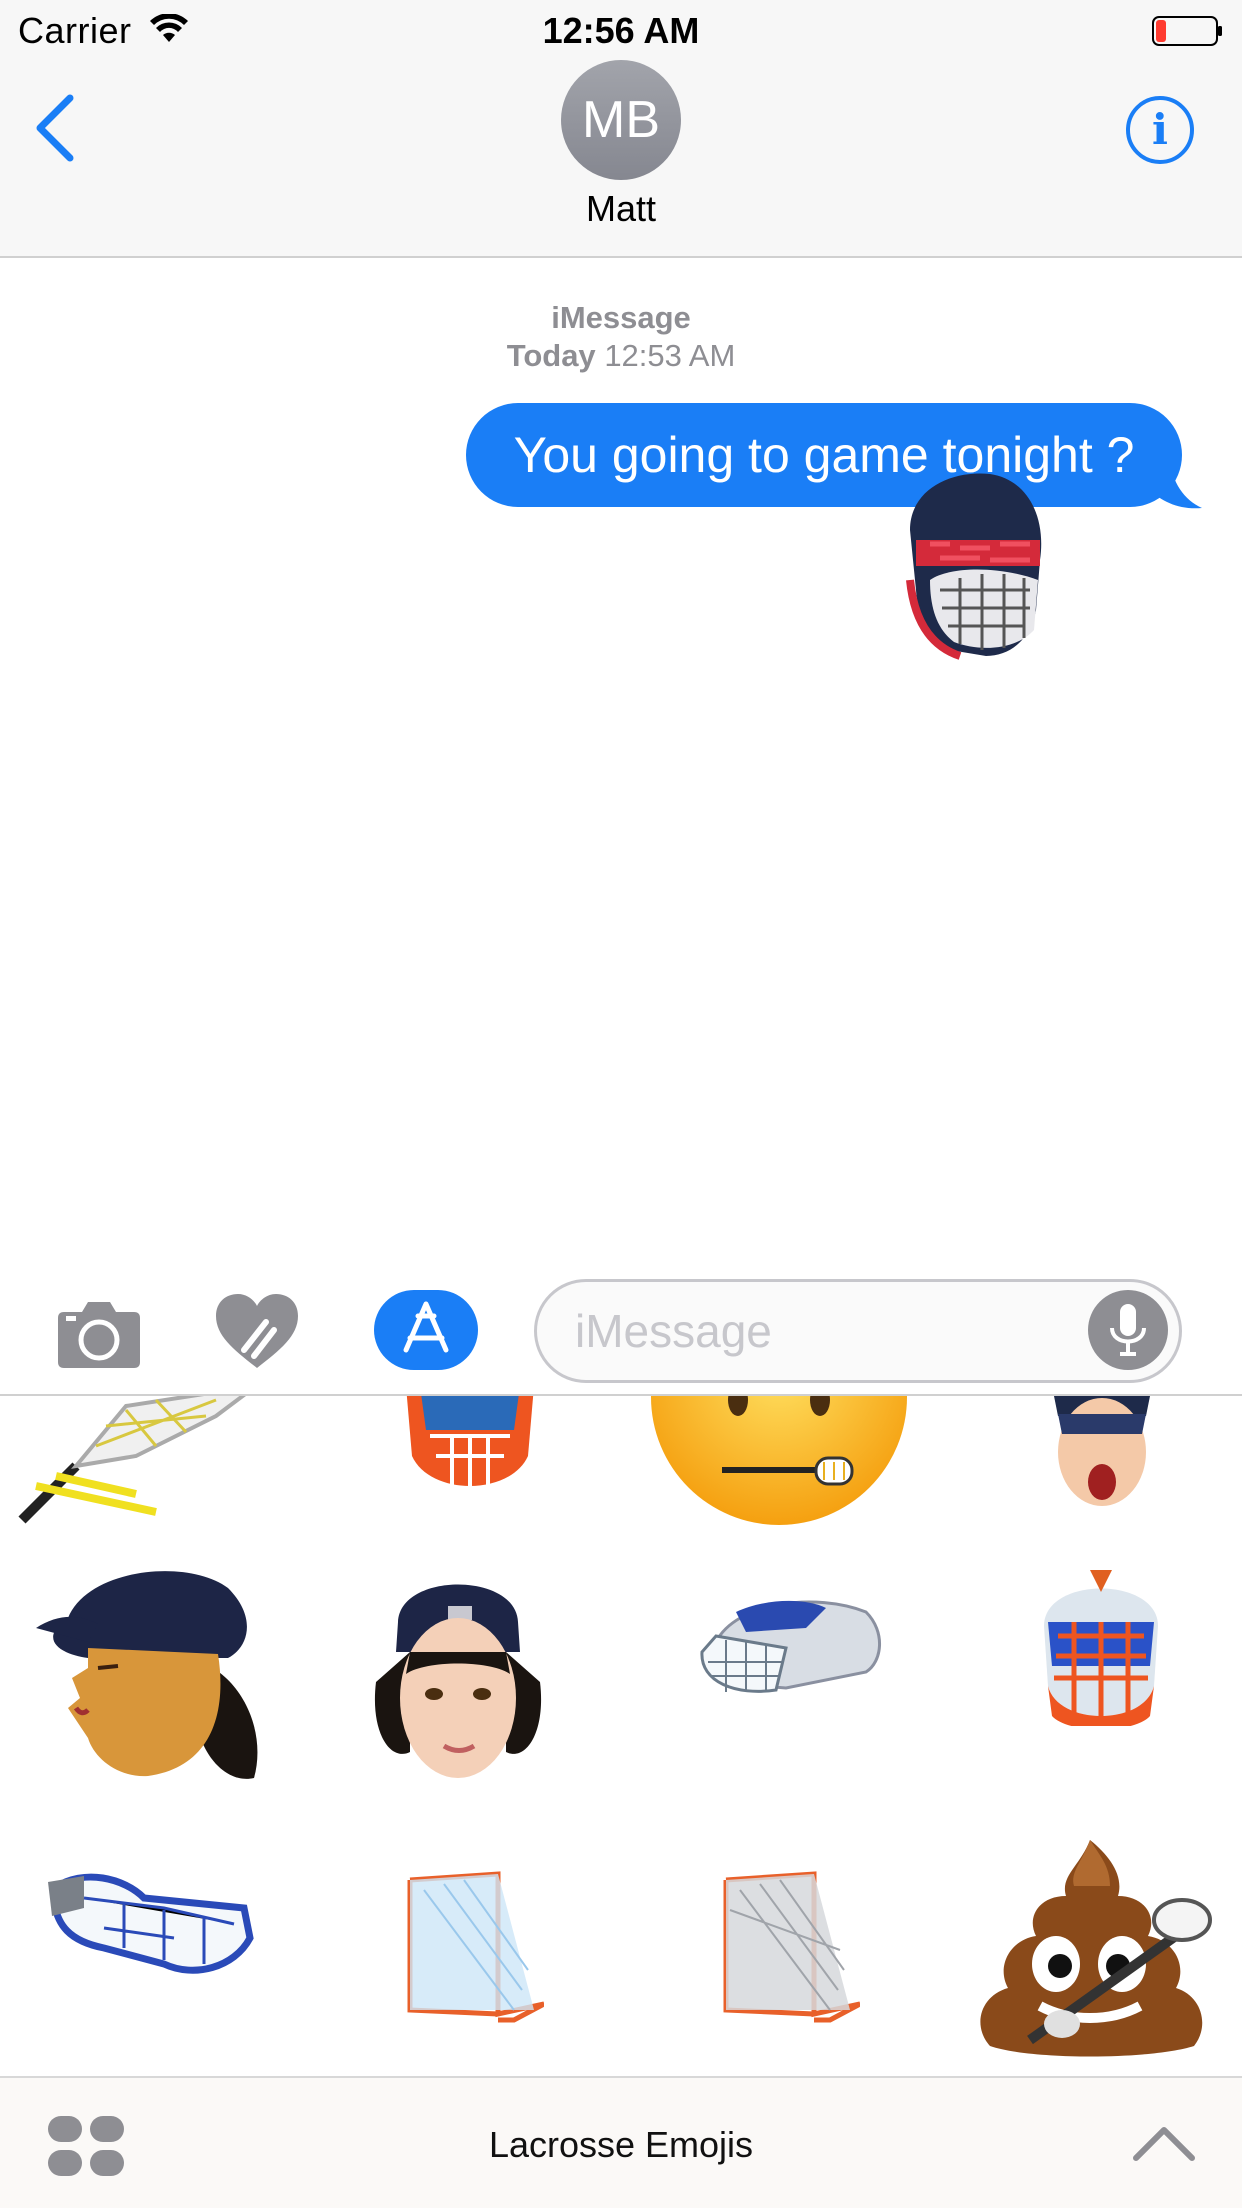 This screenshot has height=2208, width=1242. What do you see at coordinates (99, 1334) in the screenshot?
I see `camera-icon` at bounding box center [99, 1334].